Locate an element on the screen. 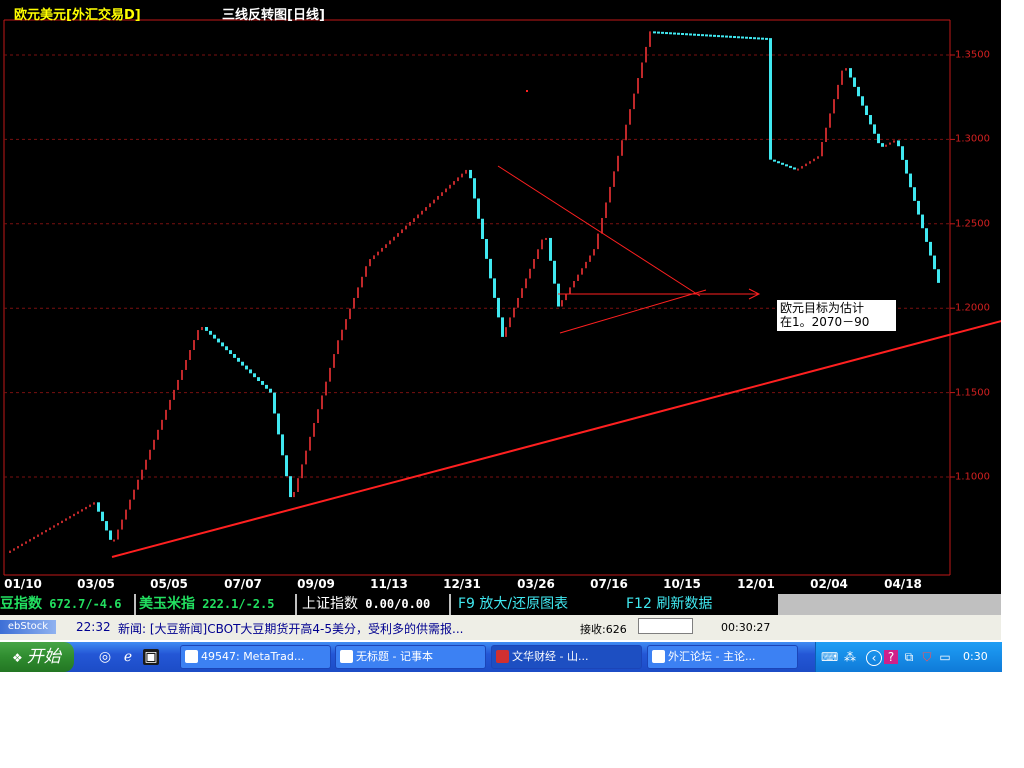 Image resolution: width=1024 pixels, height=768 pixels. corn-index: 美玉米指 222.1/-2.5 is located at coordinates (206, 604).